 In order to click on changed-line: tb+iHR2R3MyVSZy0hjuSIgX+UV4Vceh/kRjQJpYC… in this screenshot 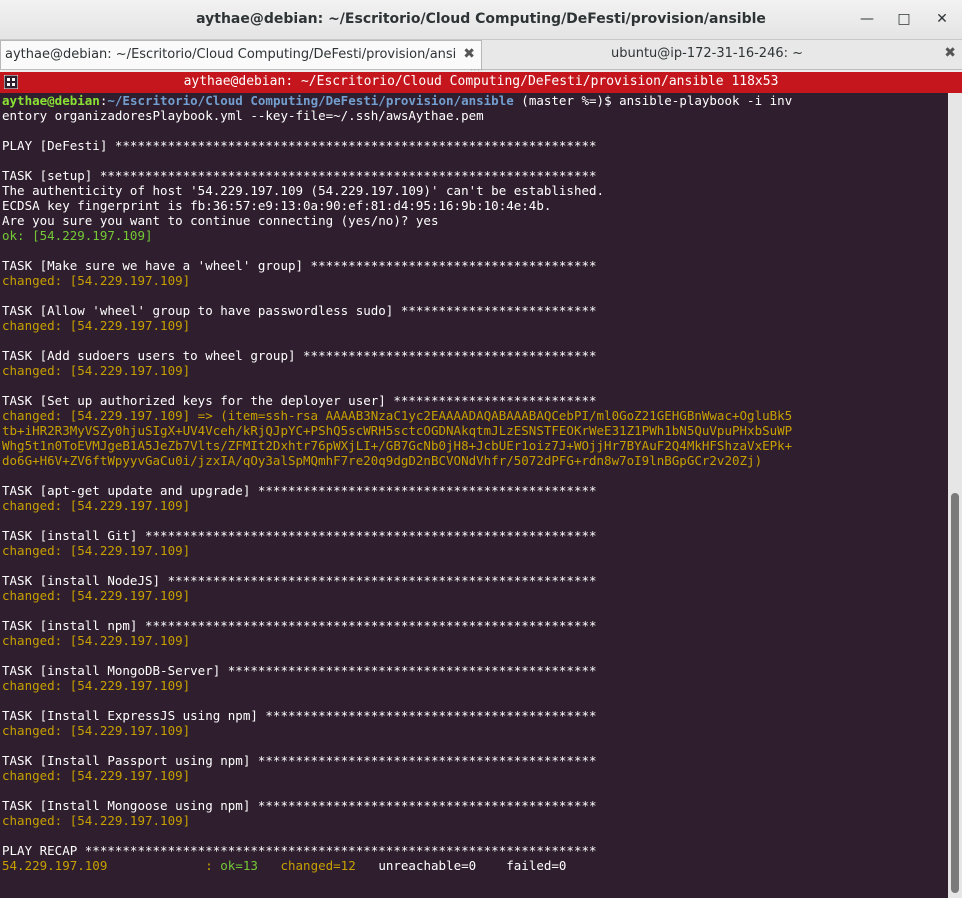, I will do `click(397, 430)`.